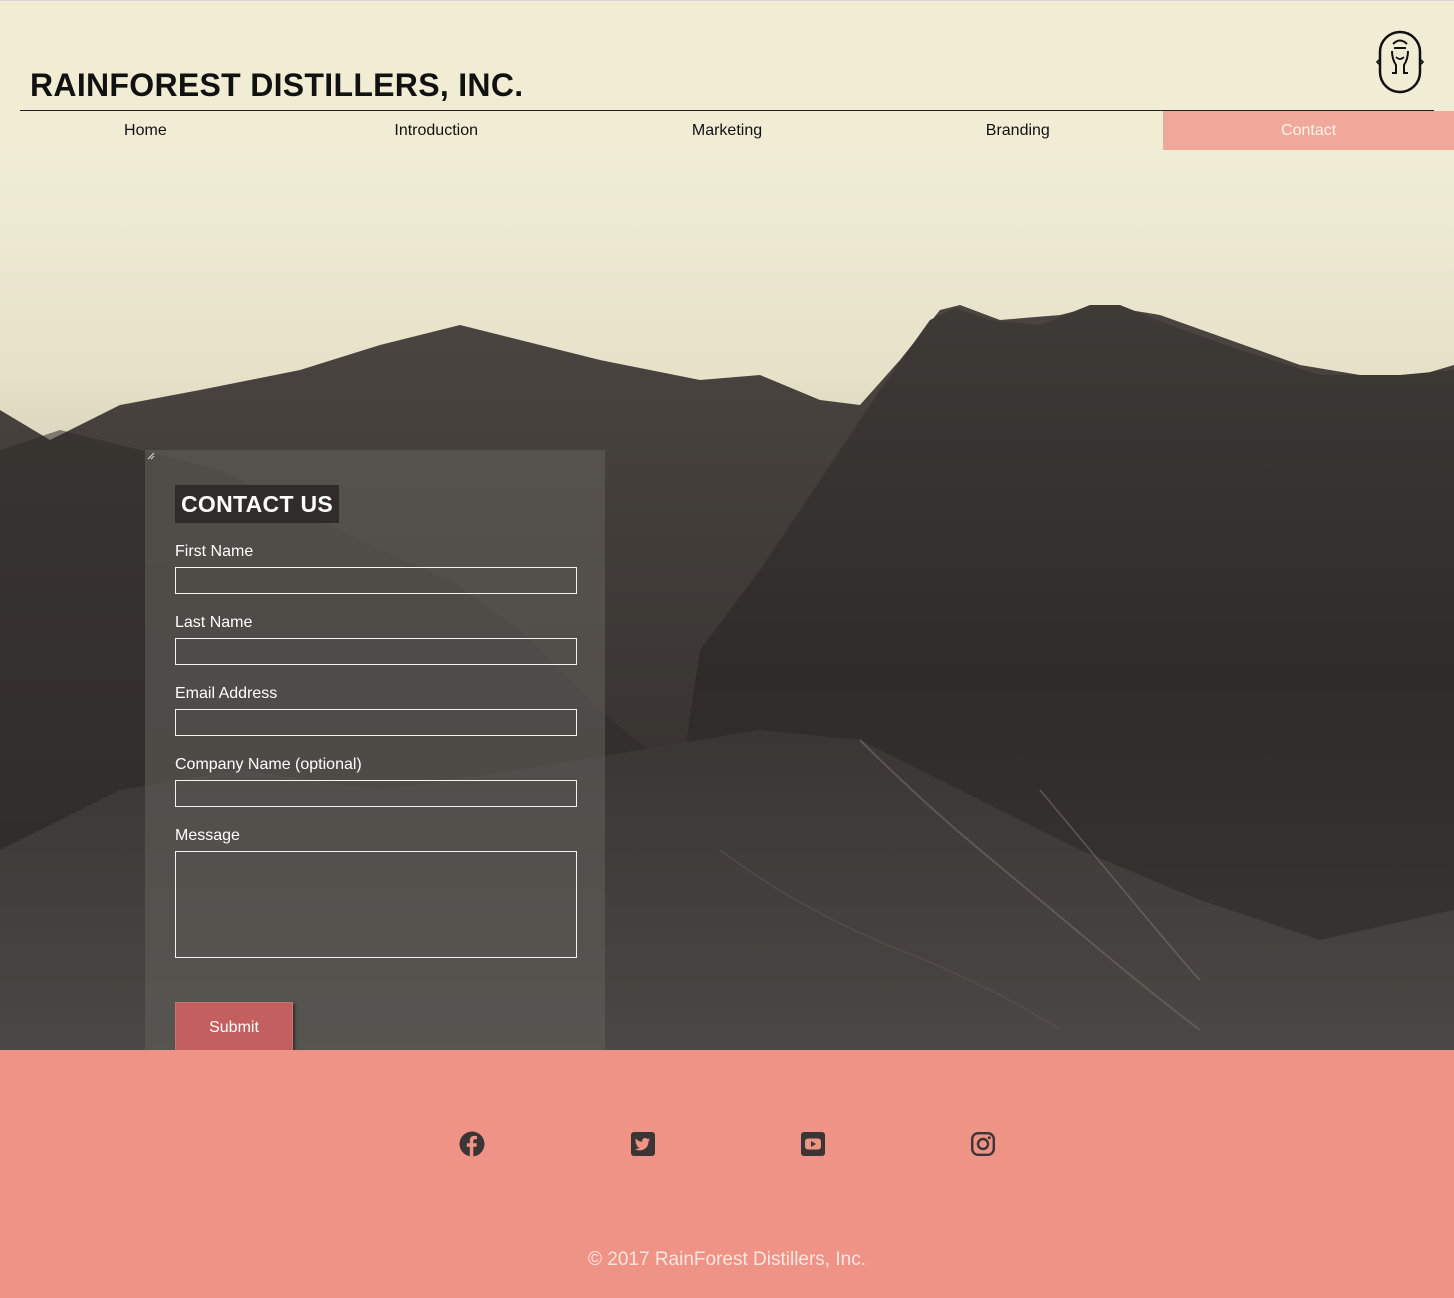  What do you see at coordinates (983, 1144) in the screenshot?
I see `instagram-icon` at bounding box center [983, 1144].